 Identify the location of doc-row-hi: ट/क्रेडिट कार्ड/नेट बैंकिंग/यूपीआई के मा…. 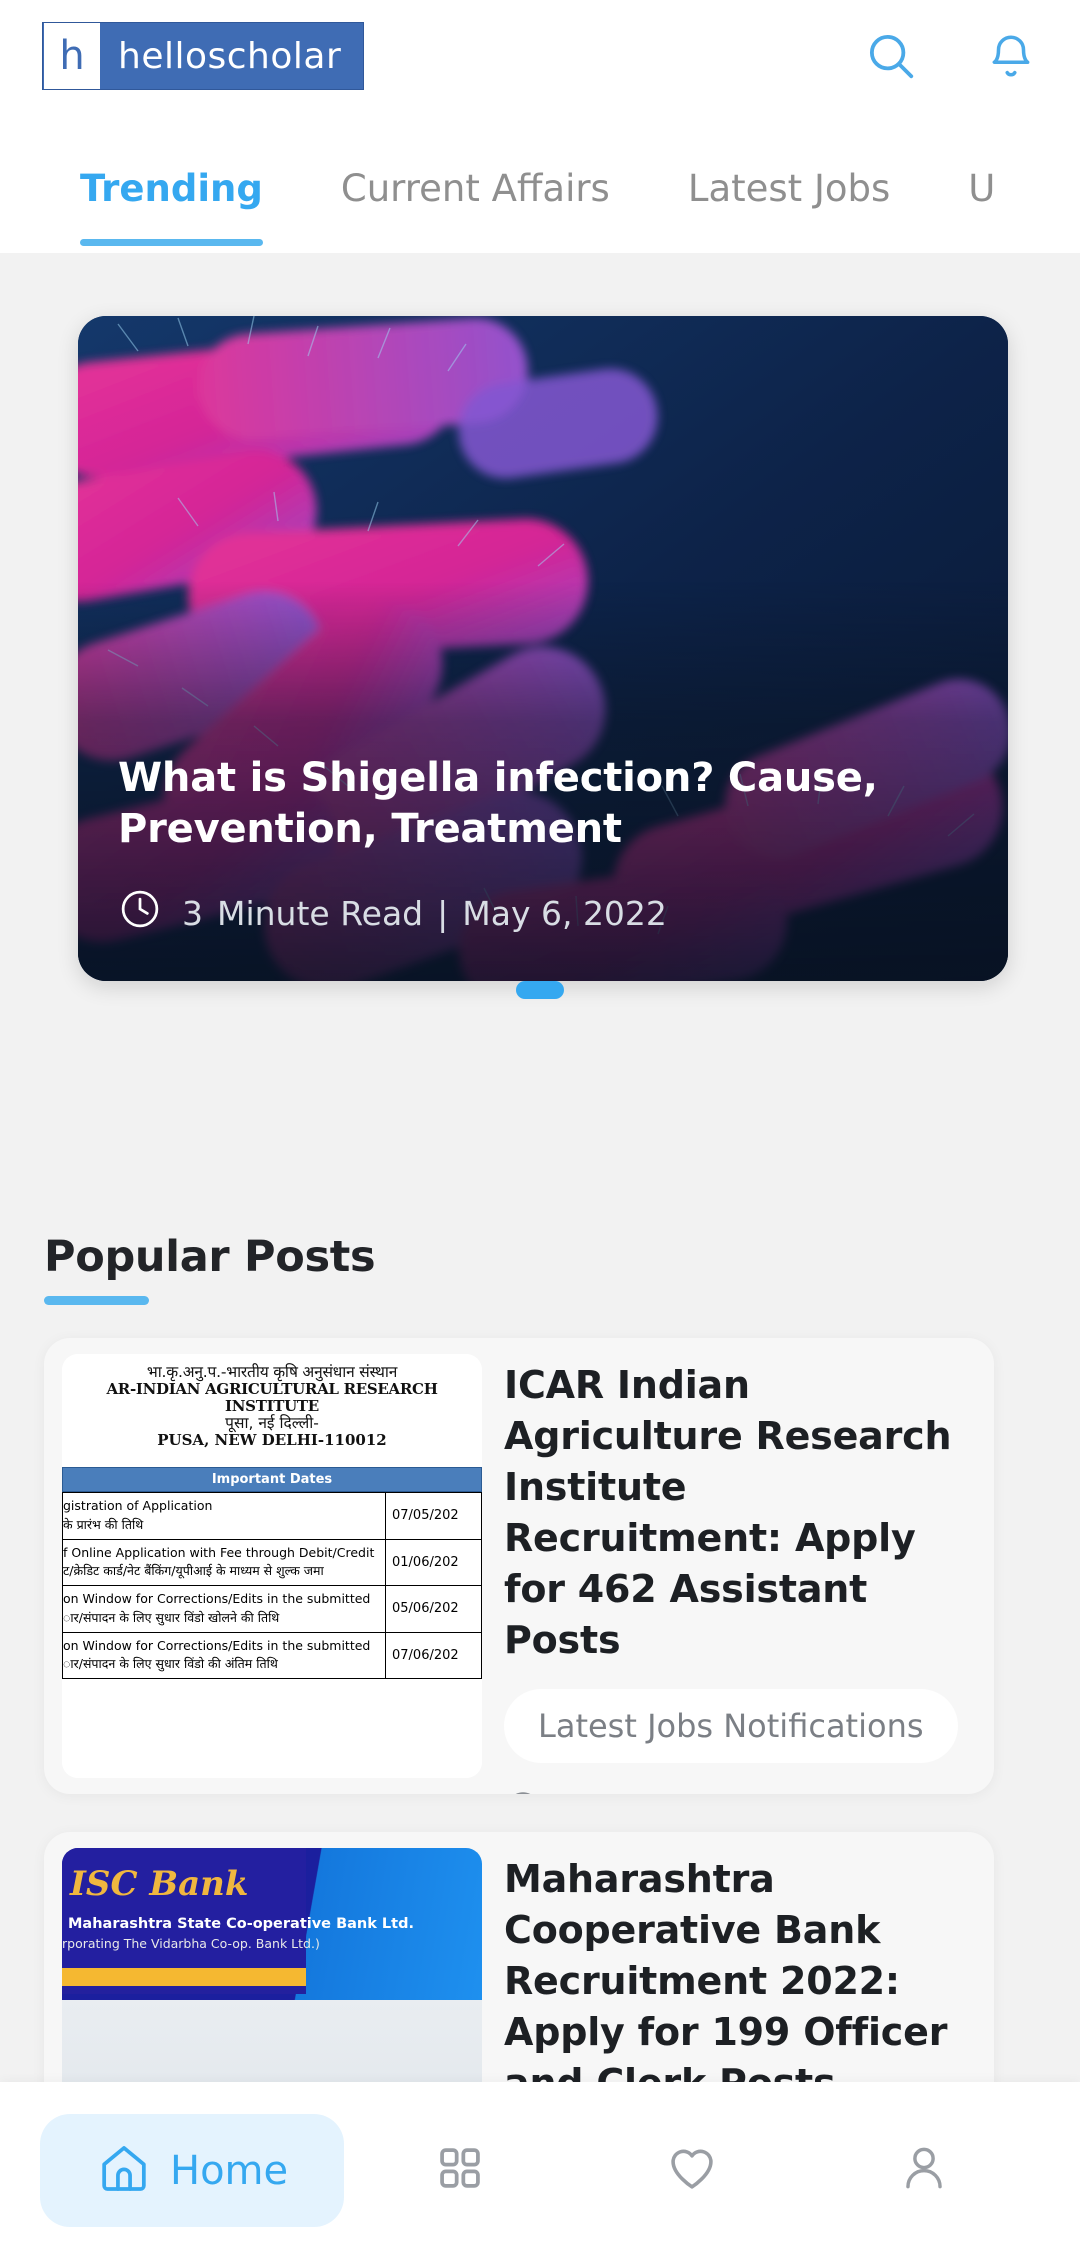
(193, 1571).